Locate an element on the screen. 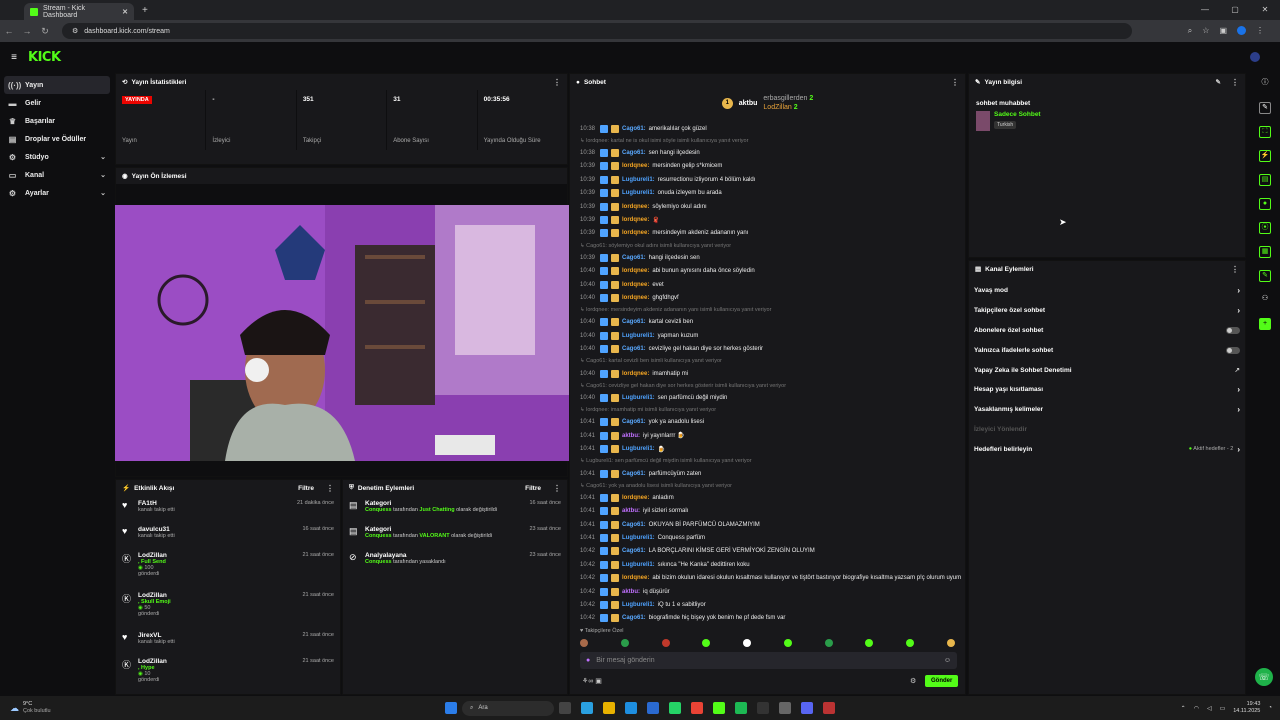  sidebar-item-gelir: ▬ Gelir is located at coordinates (57, 103).